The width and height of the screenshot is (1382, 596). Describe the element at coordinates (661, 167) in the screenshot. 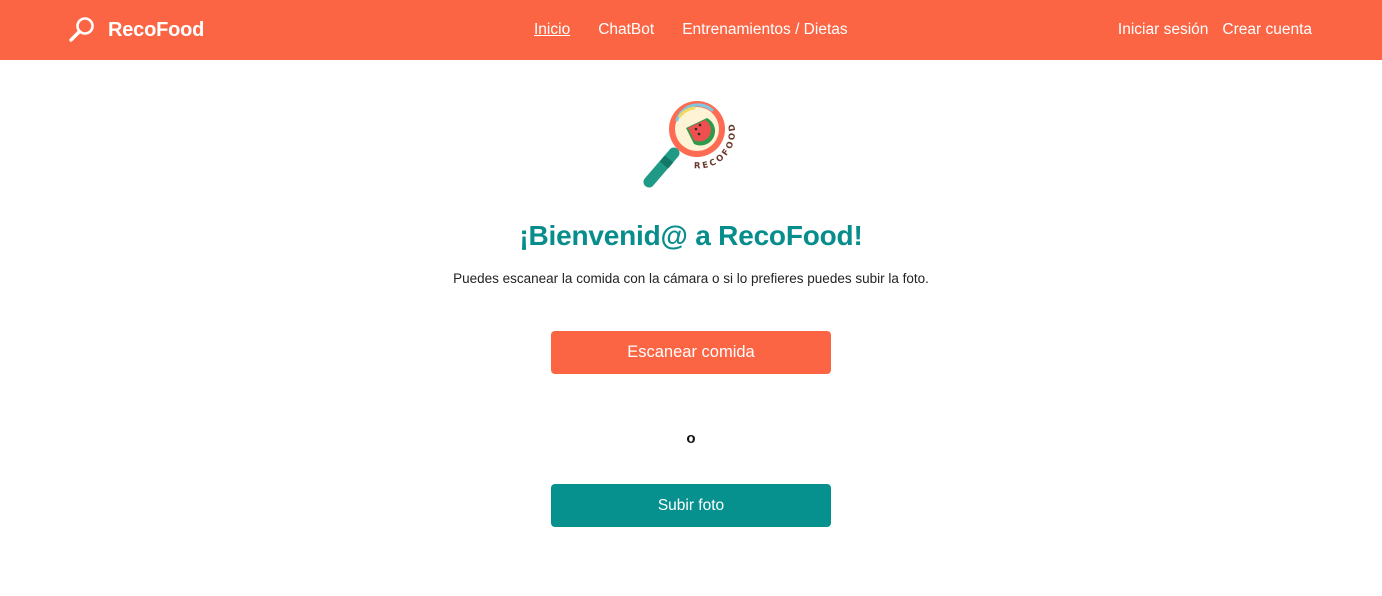

I see `magnifier-handle-icon` at that location.